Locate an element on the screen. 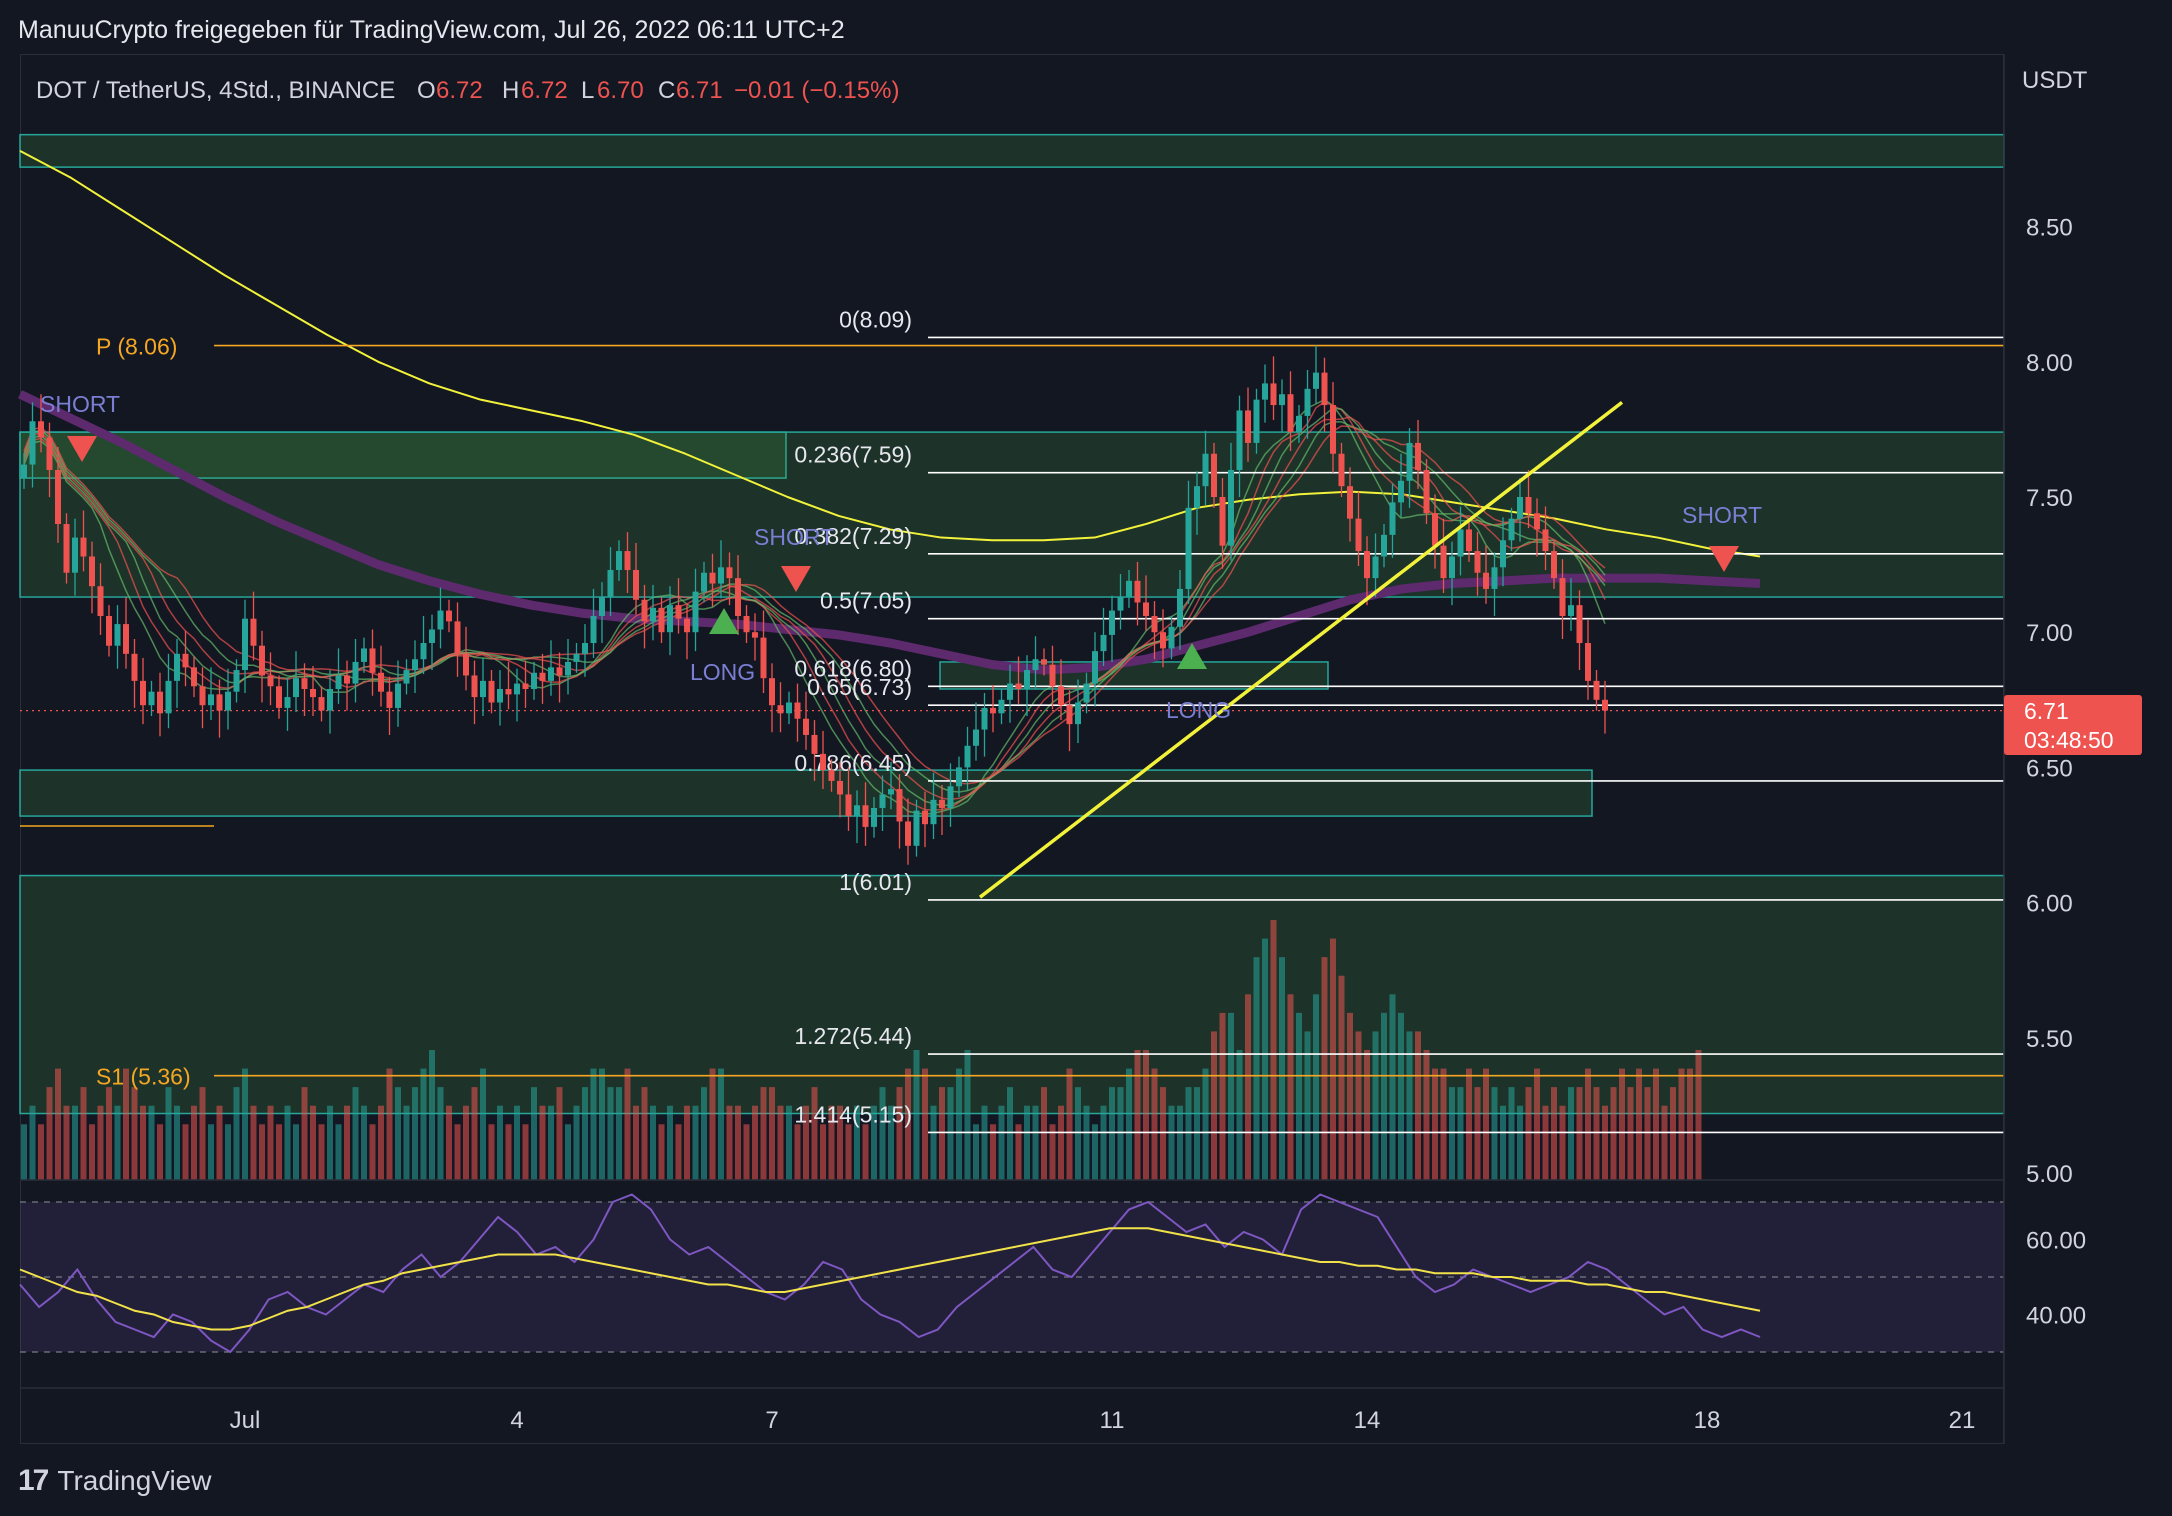  price-tick-label: 6.50 is located at coordinates (2049, 768).